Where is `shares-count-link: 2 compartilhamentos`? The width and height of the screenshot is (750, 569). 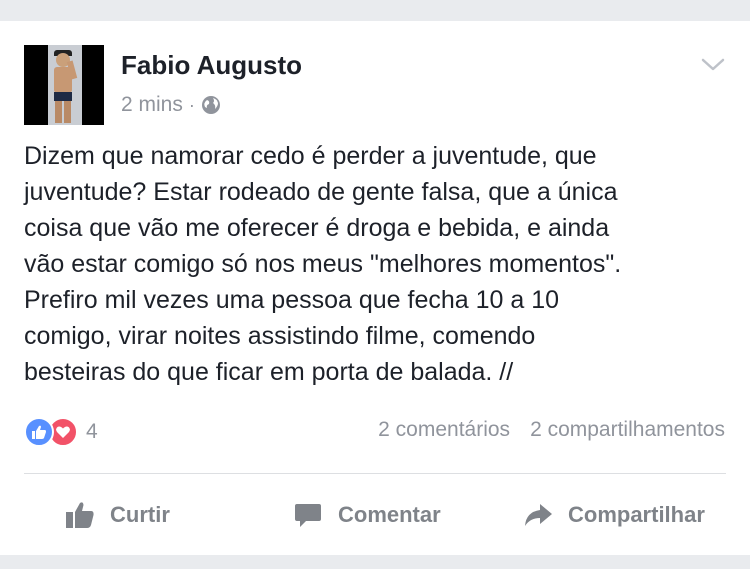 shares-count-link: 2 compartilhamentos is located at coordinates (627, 430).